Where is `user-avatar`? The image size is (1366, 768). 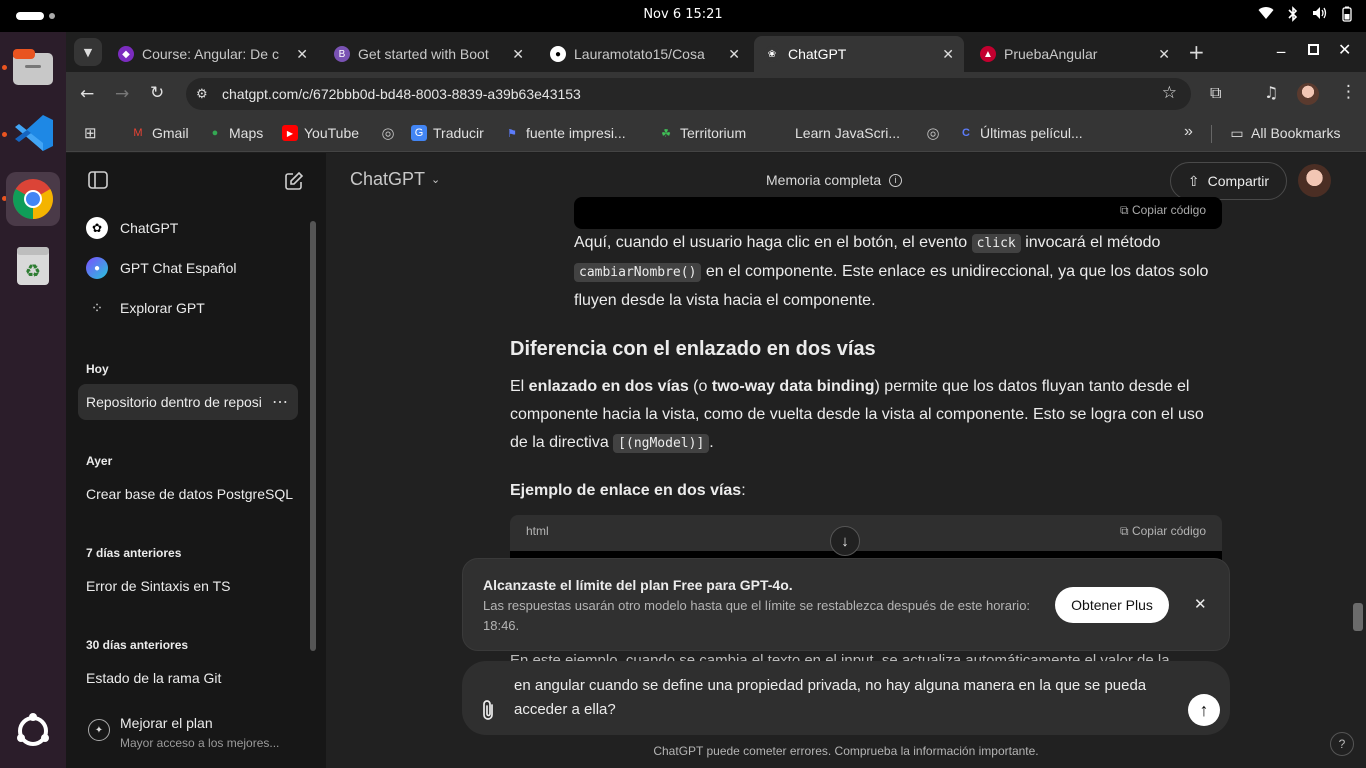
user-avatar is located at coordinates (1314, 180).